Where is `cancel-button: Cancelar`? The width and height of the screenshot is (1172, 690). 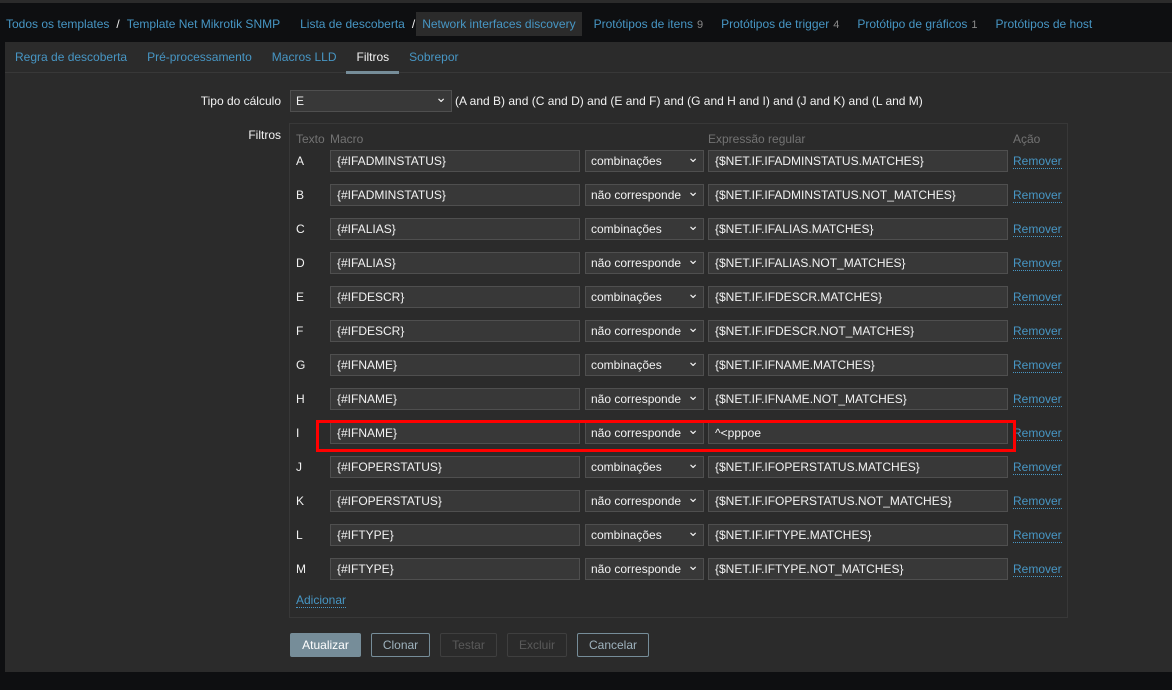 cancel-button: Cancelar is located at coordinates (613, 645).